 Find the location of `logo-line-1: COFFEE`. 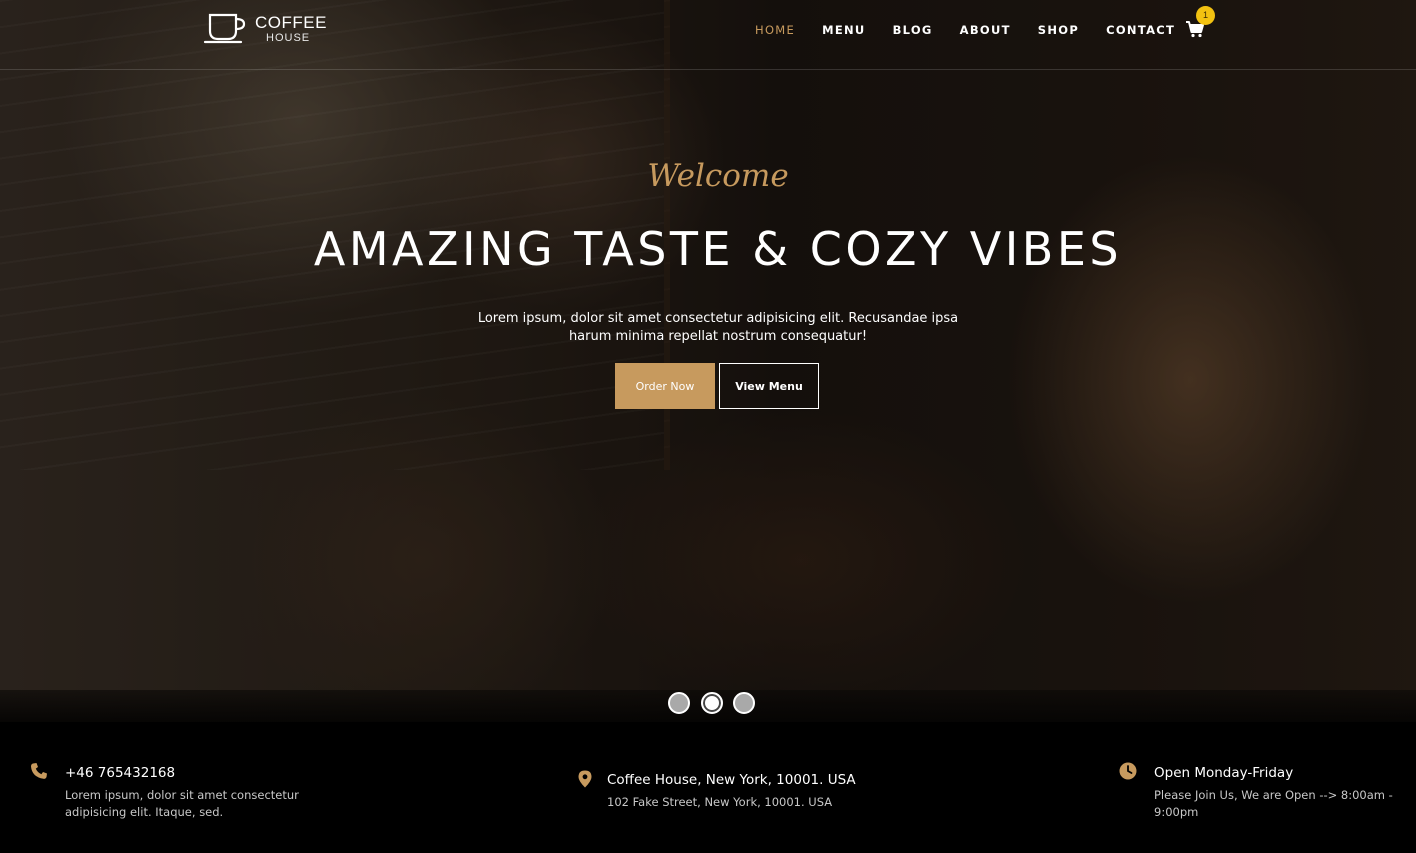

logo-line-1: COFFEE is located at coordinates (291, 22).